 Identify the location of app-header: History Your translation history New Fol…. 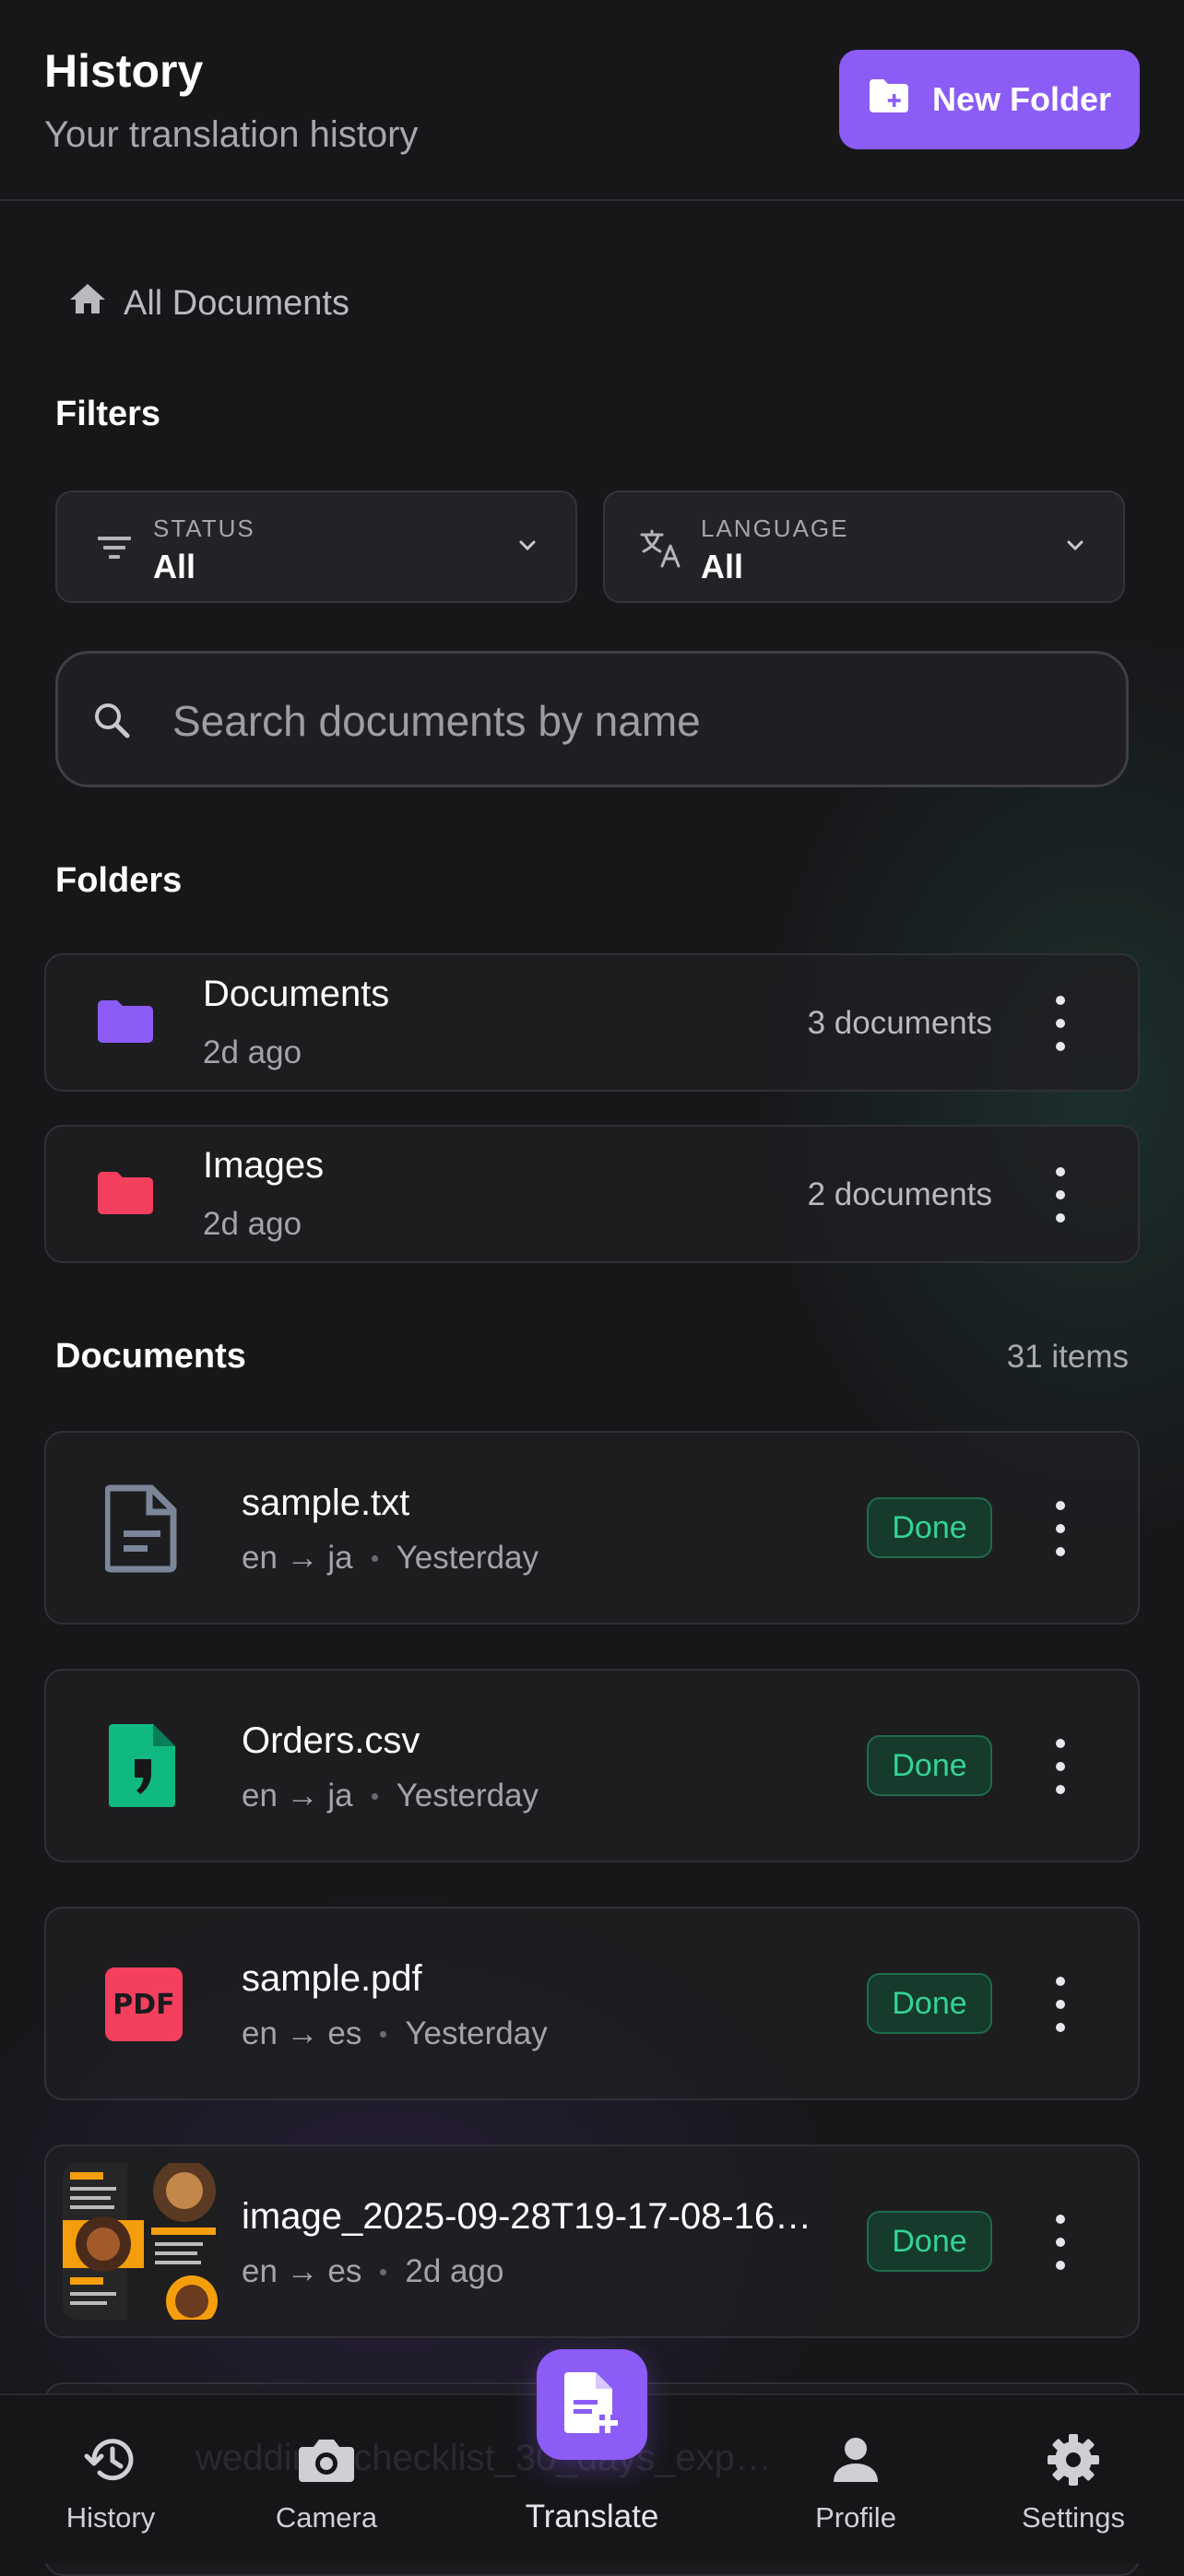
(592, 100).